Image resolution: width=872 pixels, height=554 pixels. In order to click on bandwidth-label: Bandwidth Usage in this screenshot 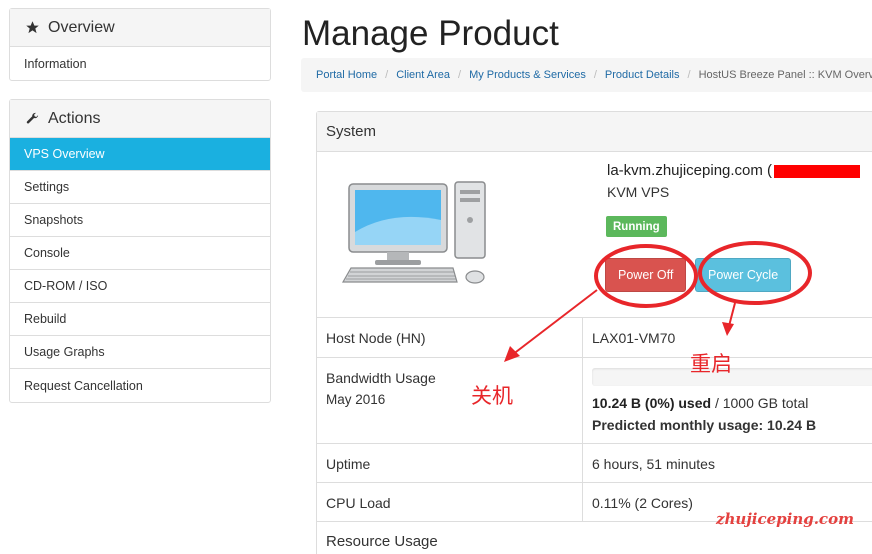, I will do `click(381, 378)`.